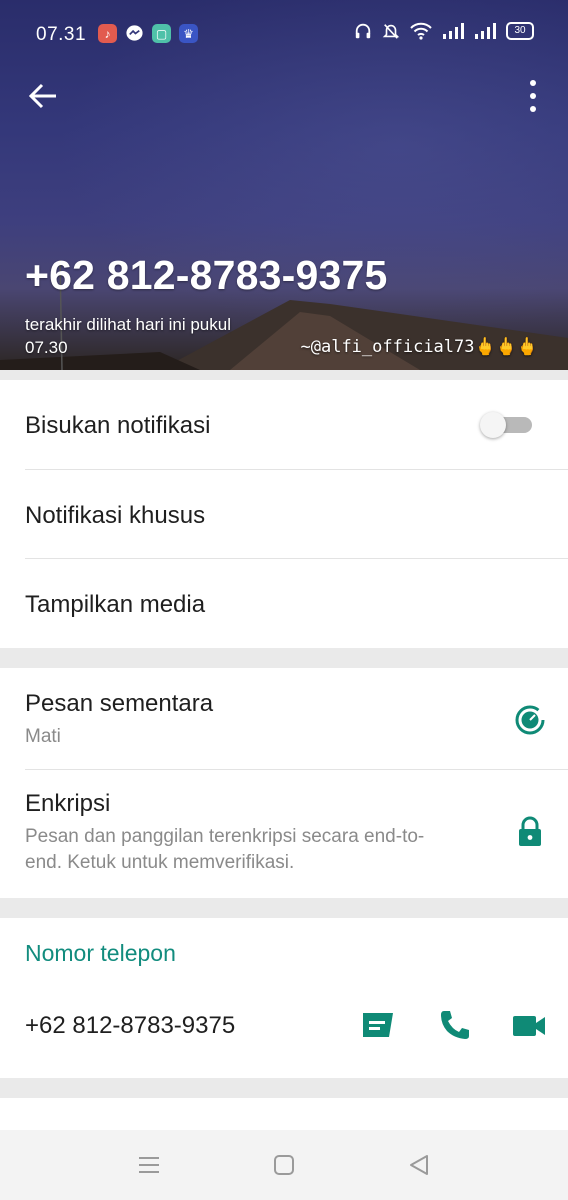 This screenshot has width=568, height=1200. I want to click on last-seen-status: terakhir dilihat hari ini pukul 07.30, so click(128, 336).